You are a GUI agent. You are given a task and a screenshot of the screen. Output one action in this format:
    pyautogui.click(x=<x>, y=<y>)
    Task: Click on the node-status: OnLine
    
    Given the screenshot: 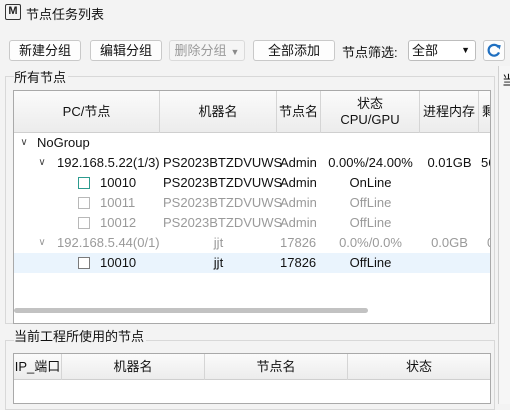 What is the action you would take?
    pyautogui.click(x=370, y=182)
    